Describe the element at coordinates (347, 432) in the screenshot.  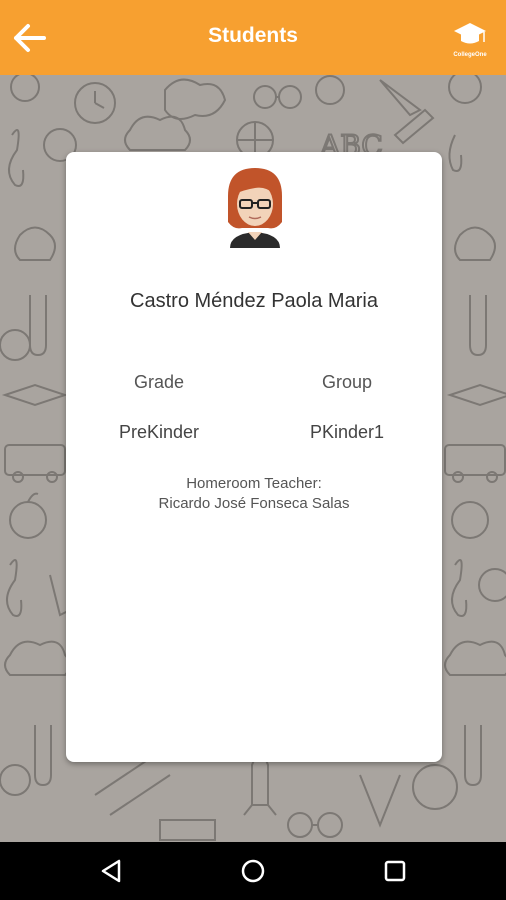
I see `group-value: PKinder1` at that location.